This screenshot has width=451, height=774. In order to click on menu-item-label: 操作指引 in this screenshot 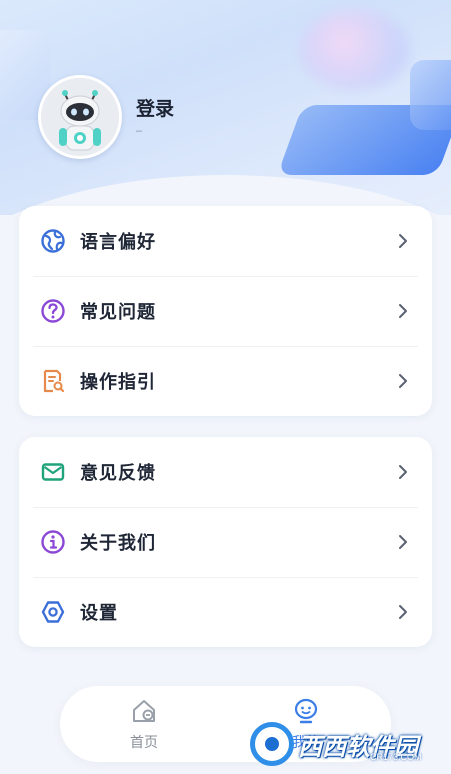, I will do `click(118, 382)`.